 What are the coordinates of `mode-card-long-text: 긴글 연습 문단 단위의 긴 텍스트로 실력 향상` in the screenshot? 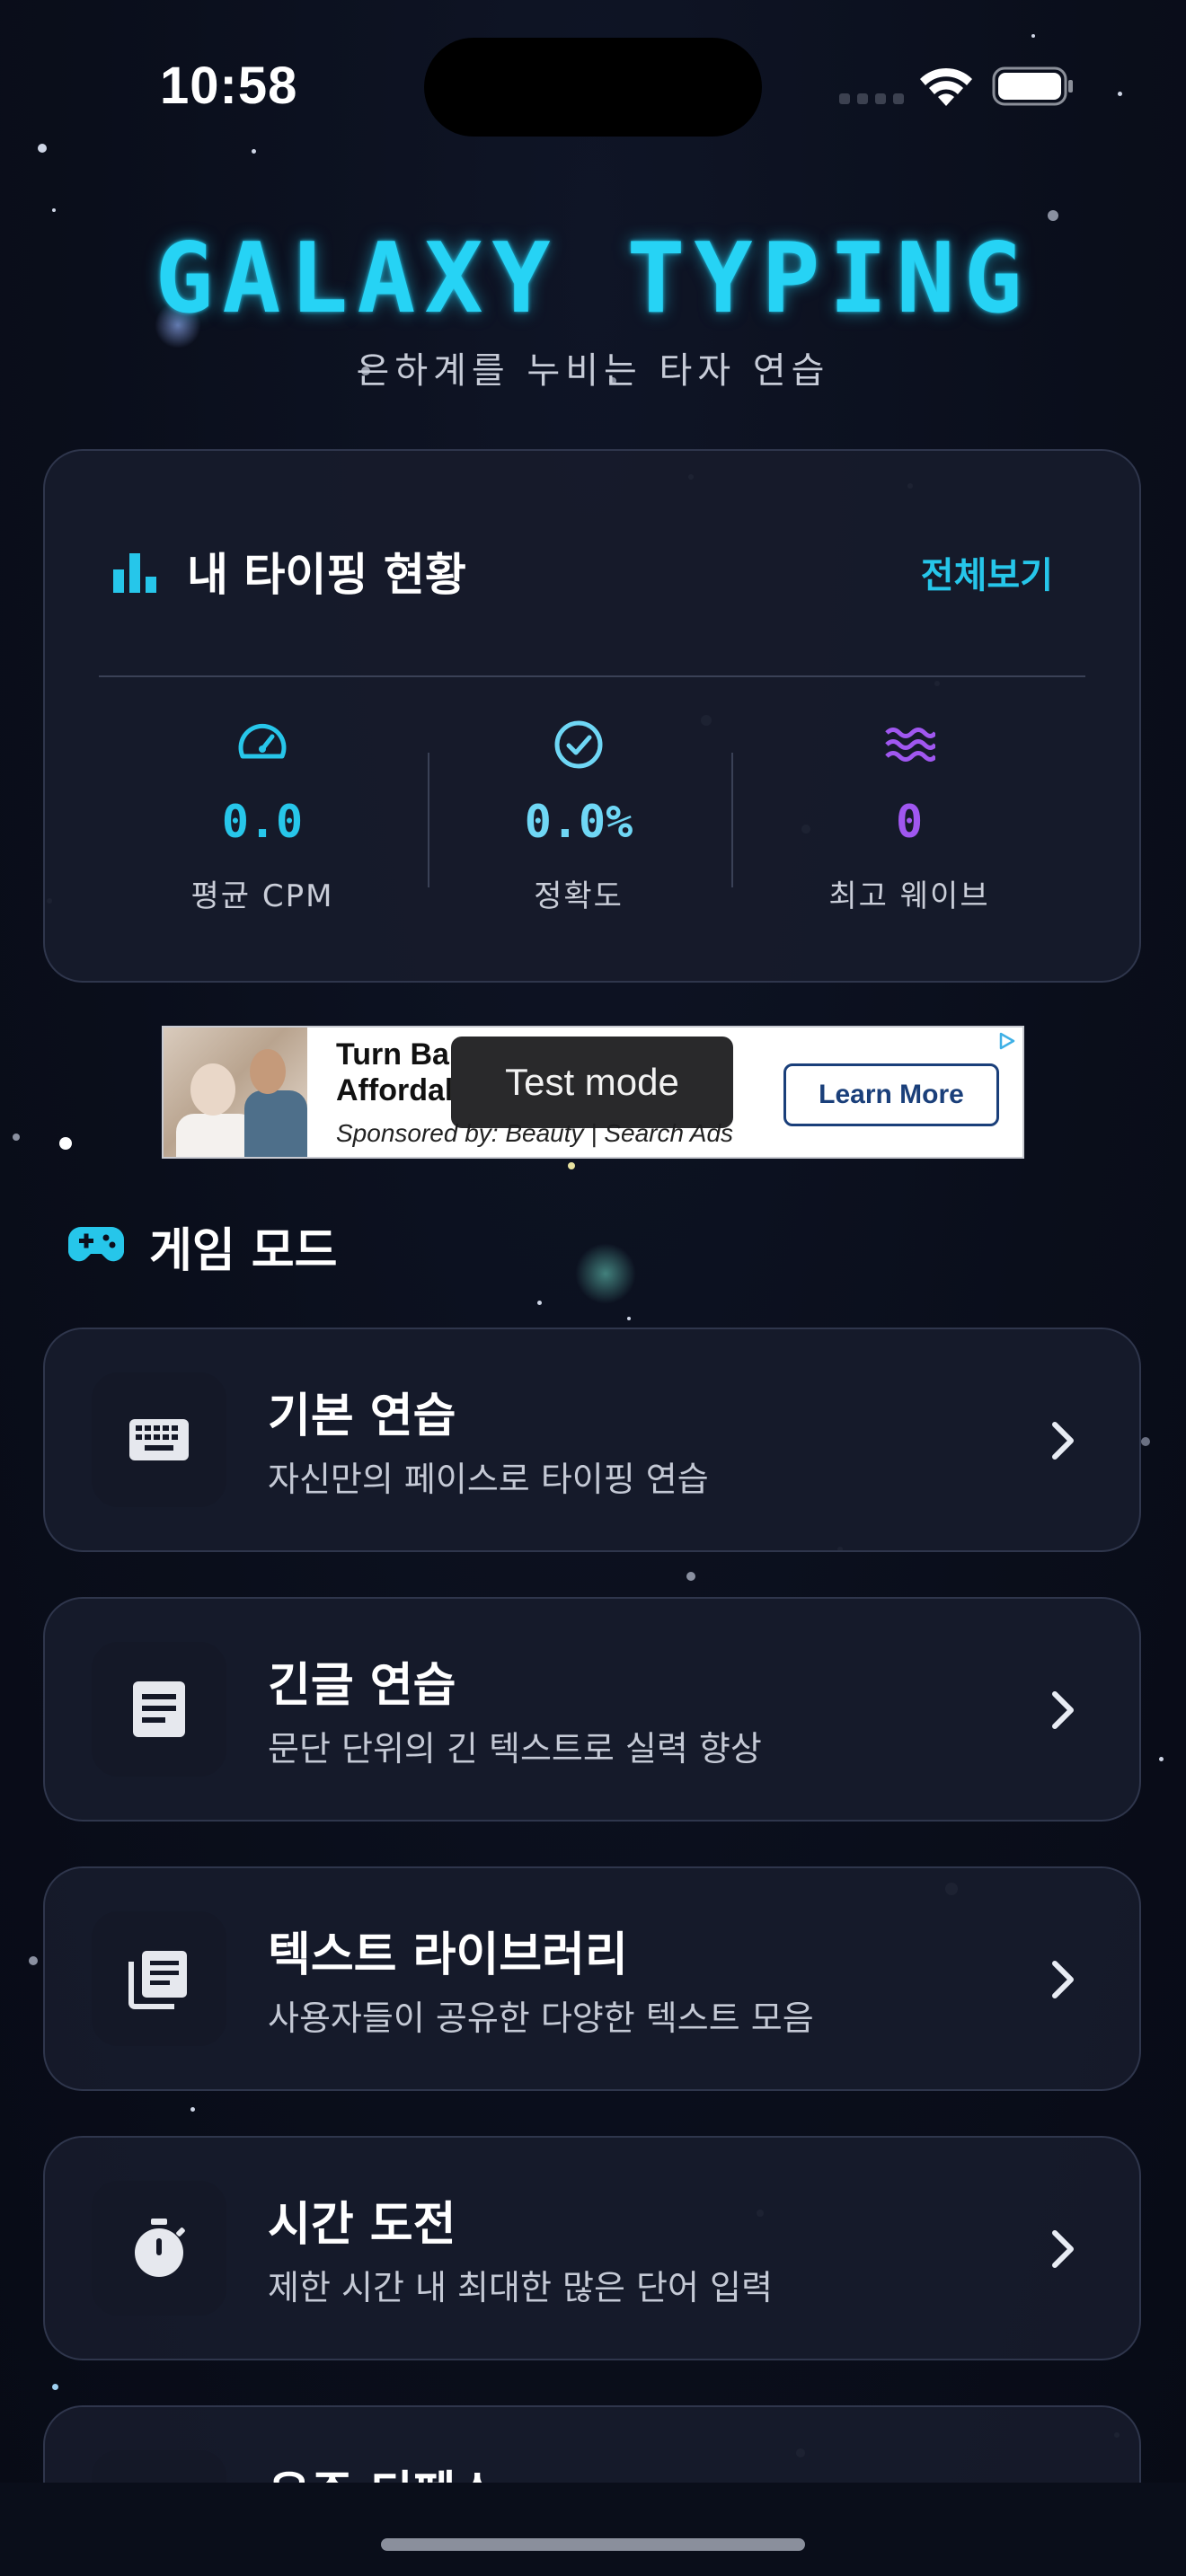 It's located at (592, 1709).